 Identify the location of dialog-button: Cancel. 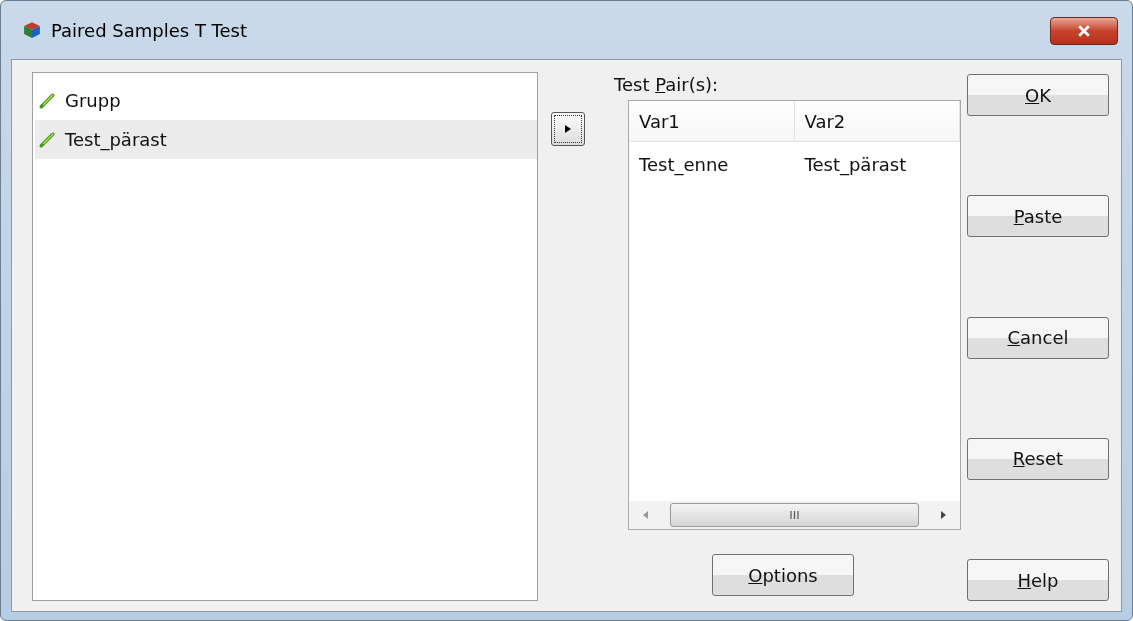
(1038, 337).